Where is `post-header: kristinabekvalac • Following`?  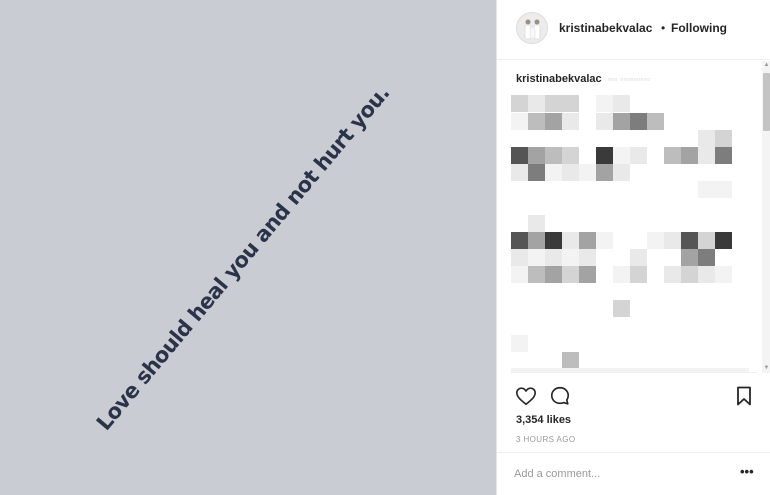
post-header: kristinabekvalac • Following is located at coordinates (633, 30).